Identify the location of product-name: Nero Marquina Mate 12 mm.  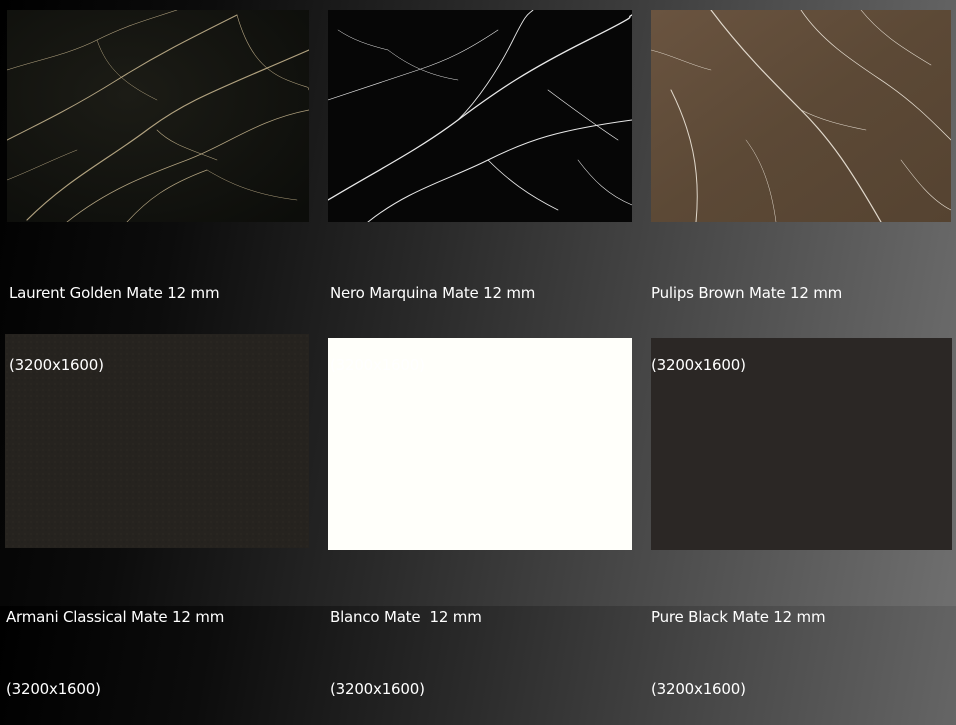
(432, 293).